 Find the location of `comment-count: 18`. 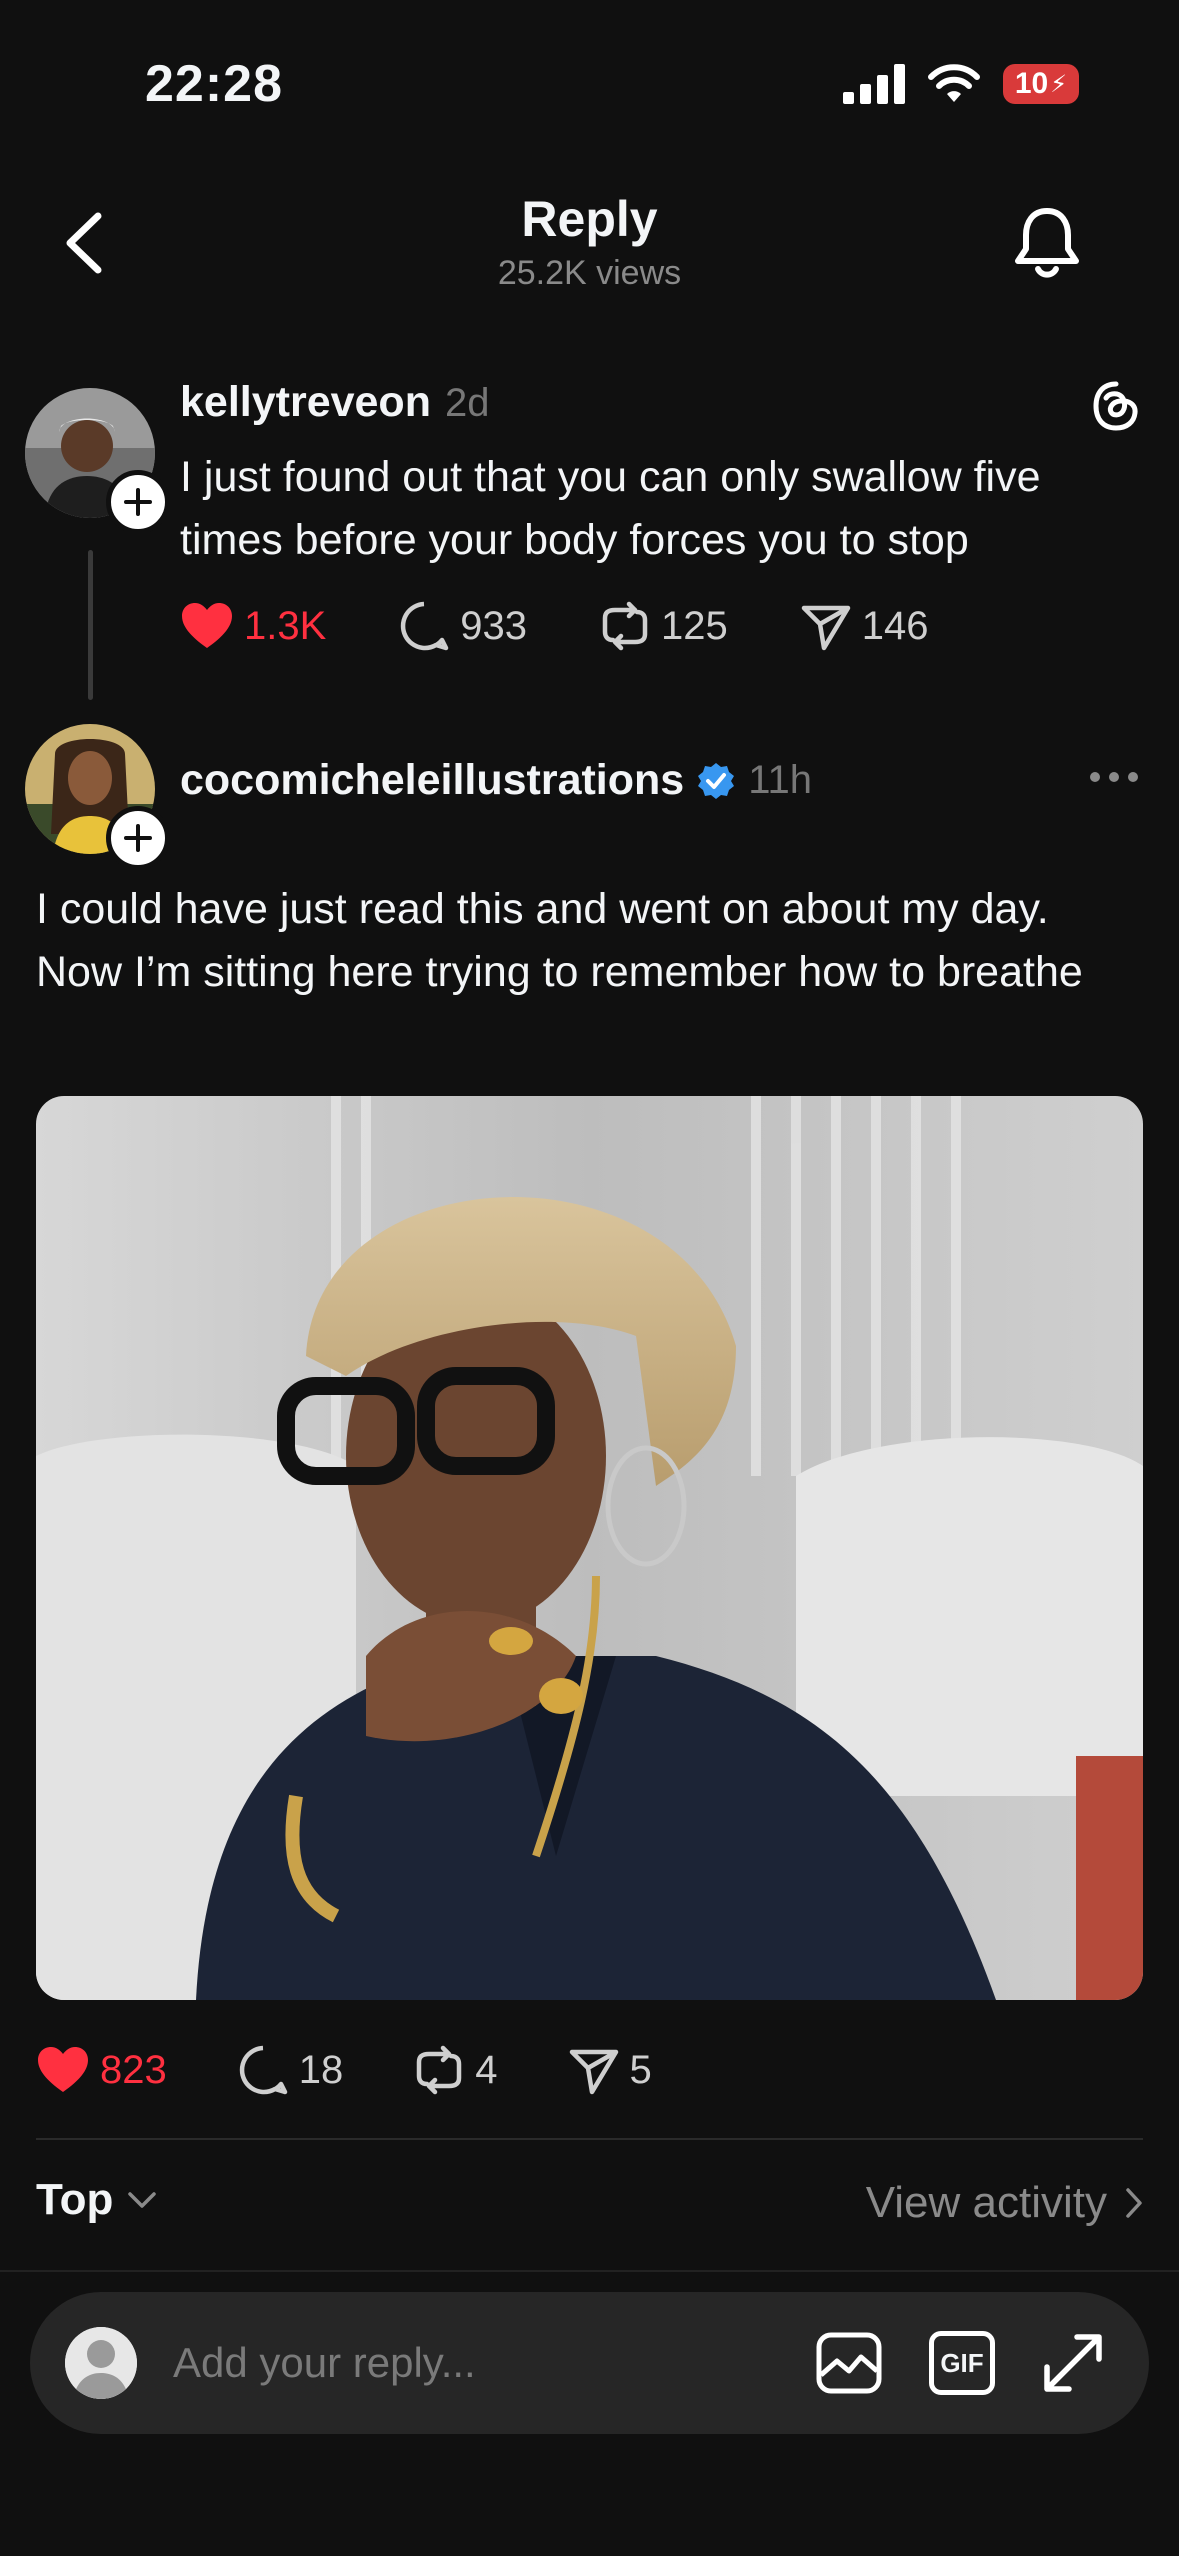

comment-count: 18 is located at coordinates (321, 2069).